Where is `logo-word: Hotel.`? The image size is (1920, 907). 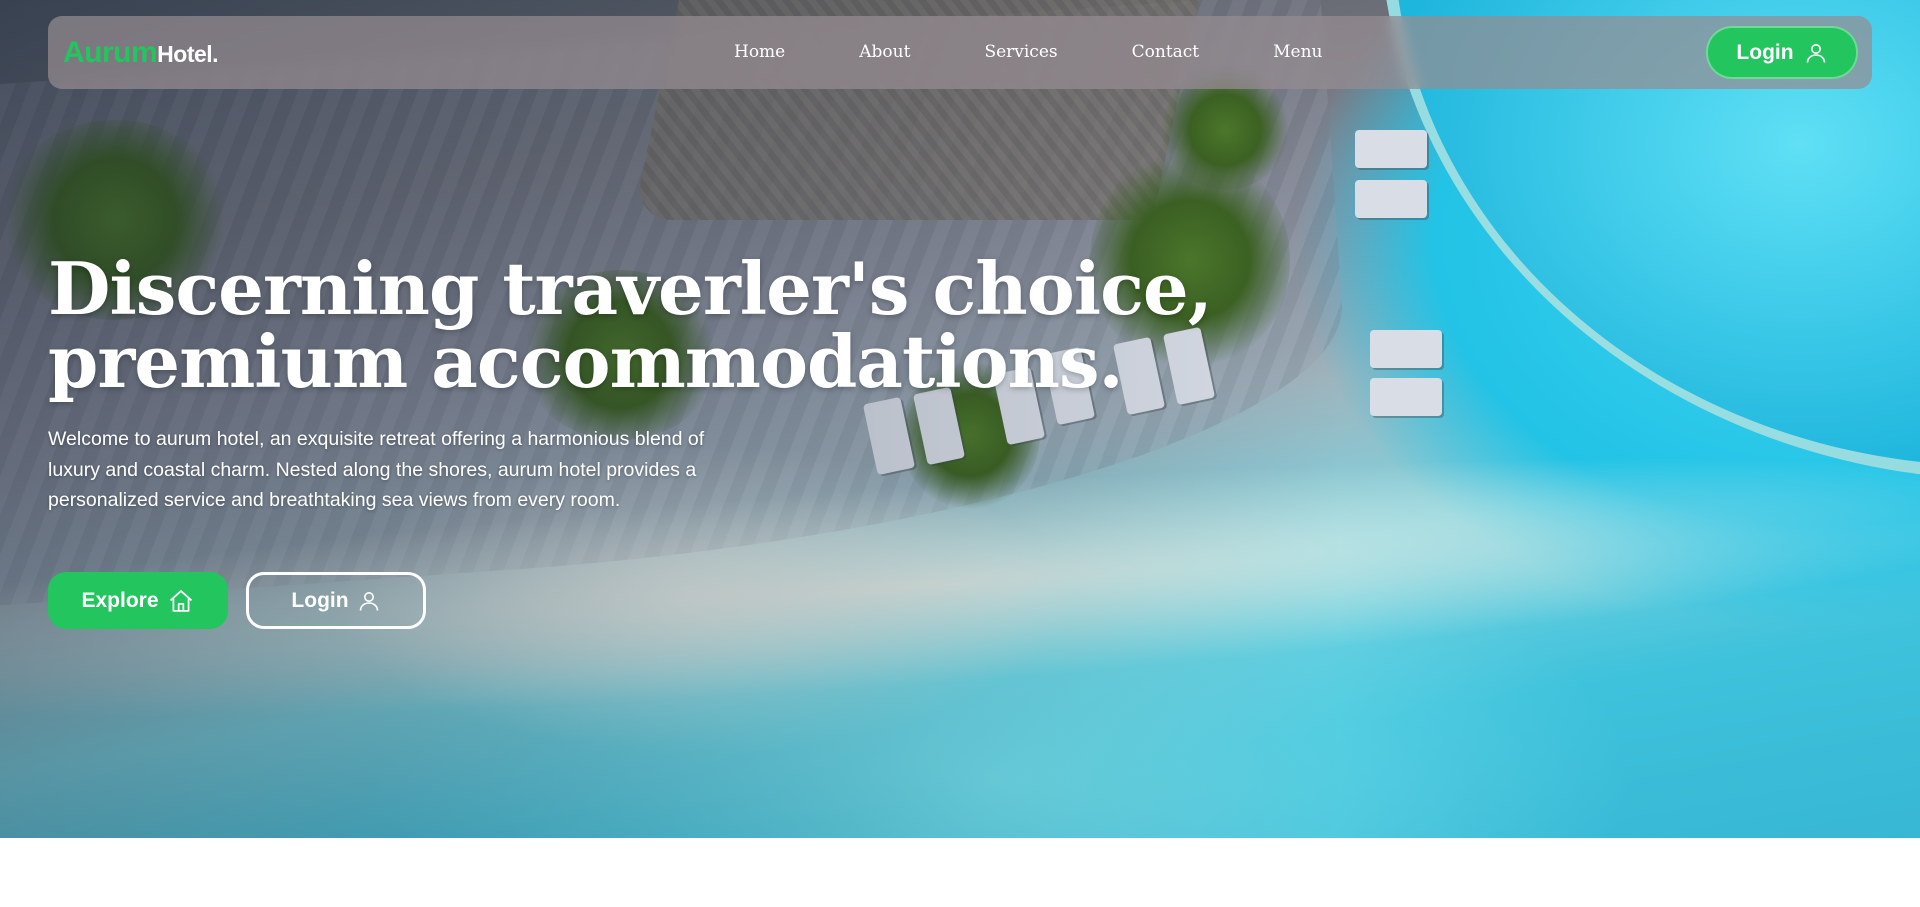
logo-word: Hotel. is located at coordinates (188, 54).